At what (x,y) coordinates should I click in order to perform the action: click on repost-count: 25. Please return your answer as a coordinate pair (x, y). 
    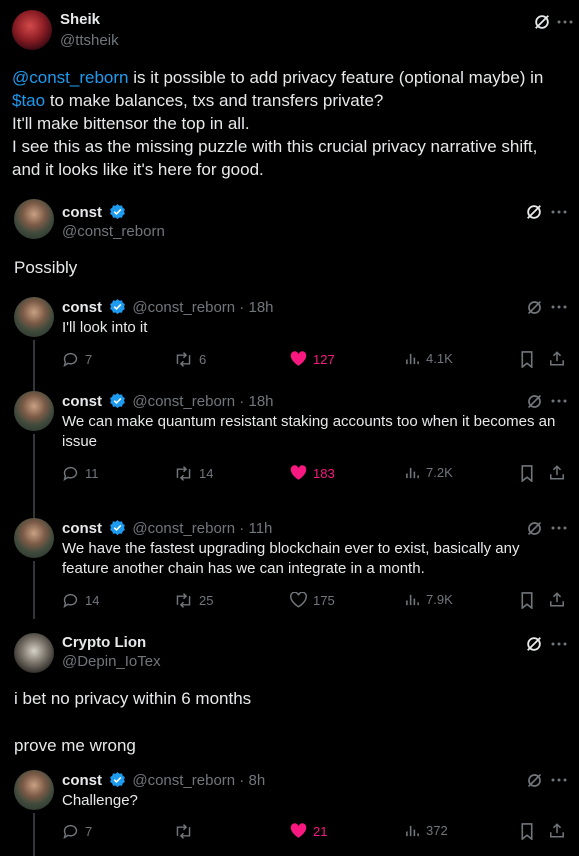
    Looking at the image, I should click on (206, 600).